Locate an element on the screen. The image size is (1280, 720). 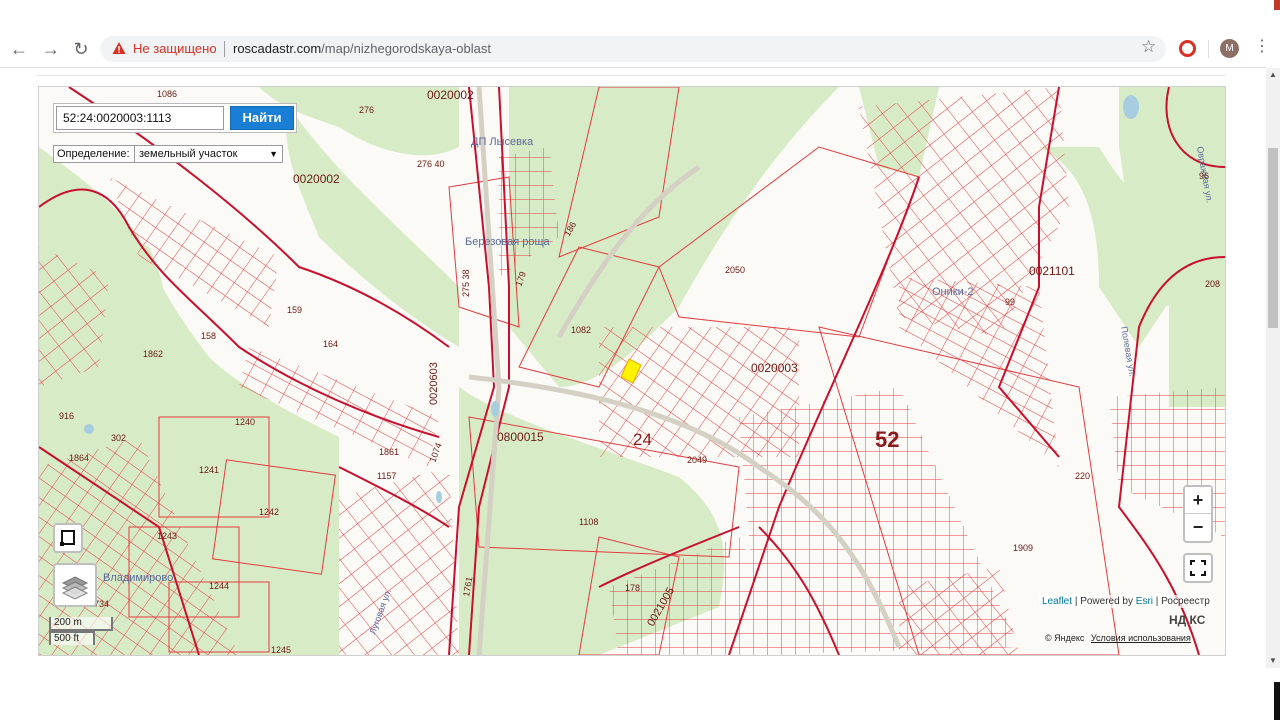
label-place: ДП Лысевка is located at coordinates (502, 142).